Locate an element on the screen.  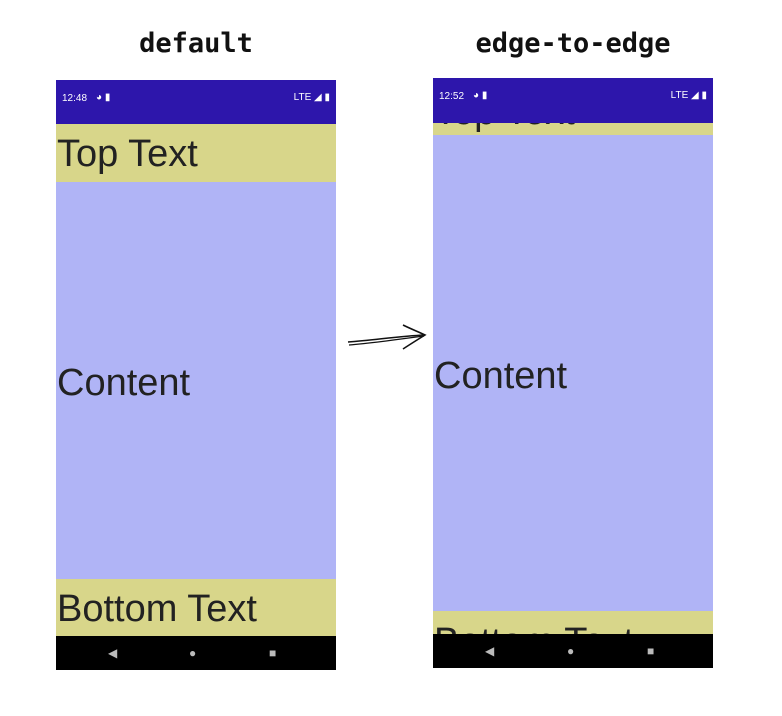
bottom-band: Bottom Text is located at coordinates (196, 607).